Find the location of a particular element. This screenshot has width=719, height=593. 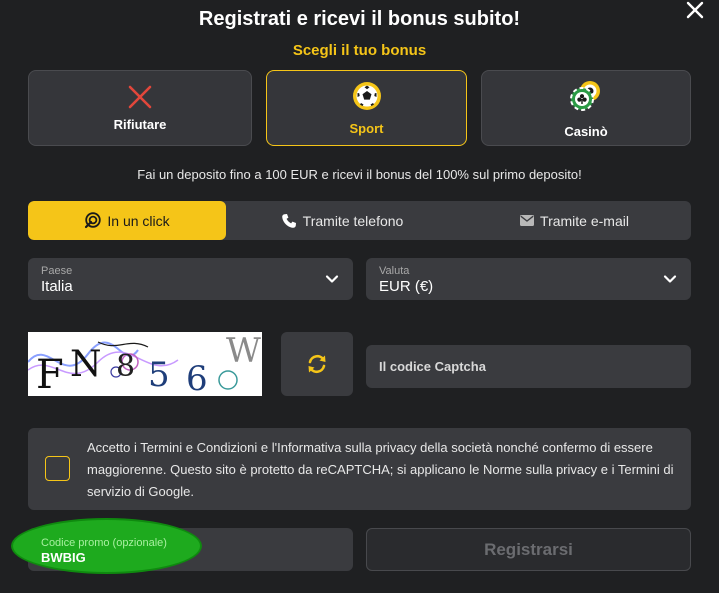

bonus-option-rifiutare: Rifiutare is located at coordinates (140, 108).